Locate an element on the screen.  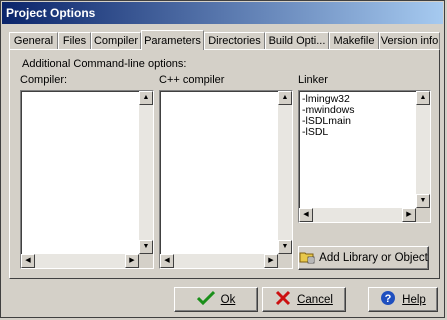
linker-items: -lmingw32 -mwindows -lSDLmain -lSDL is located at coordinates (328, 116).